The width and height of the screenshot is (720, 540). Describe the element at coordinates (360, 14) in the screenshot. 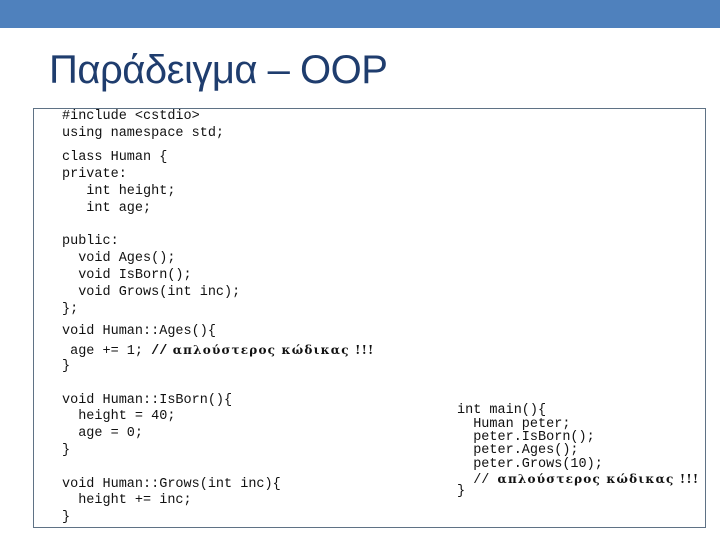

I see `header-band` at that location.